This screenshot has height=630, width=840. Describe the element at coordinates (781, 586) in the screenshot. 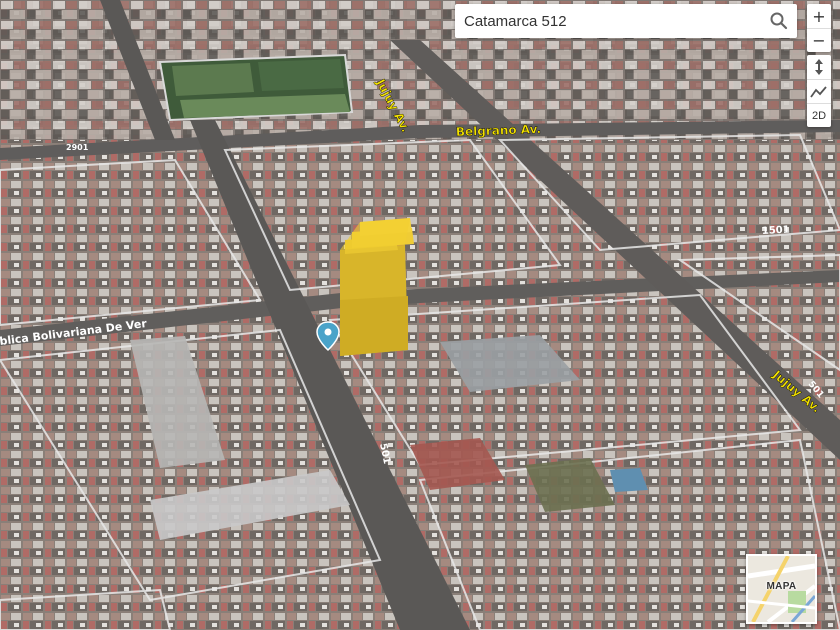

I see `minimap-label: MAPA` at that location.